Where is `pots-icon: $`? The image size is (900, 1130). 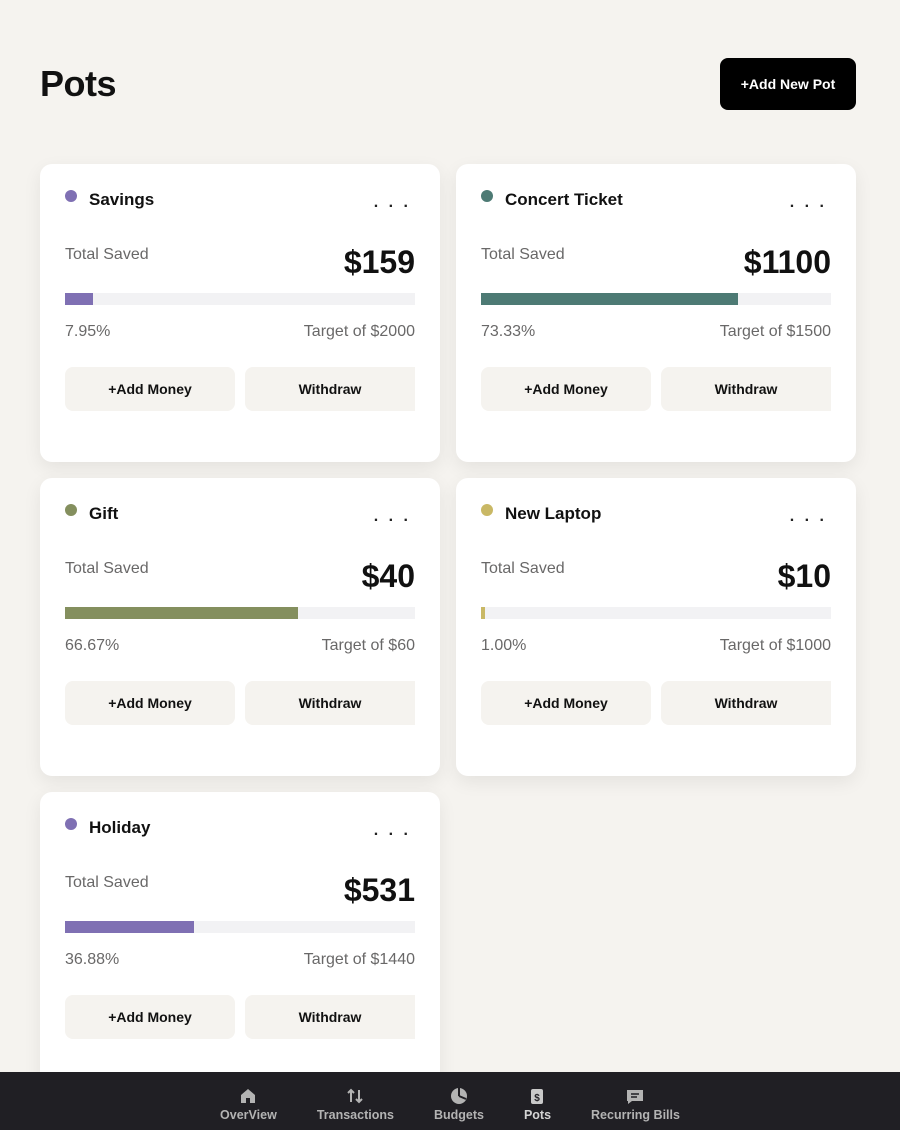
pots-icon: $ is located at coordinates (537, 1096).